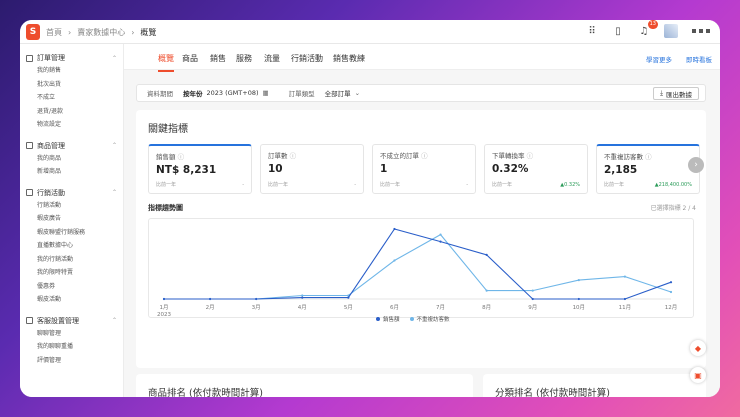  What do you see at coordinates (486, 307) in the screenshot?
I see `x-tick-label: 8月` at bounding box center [486, 307].